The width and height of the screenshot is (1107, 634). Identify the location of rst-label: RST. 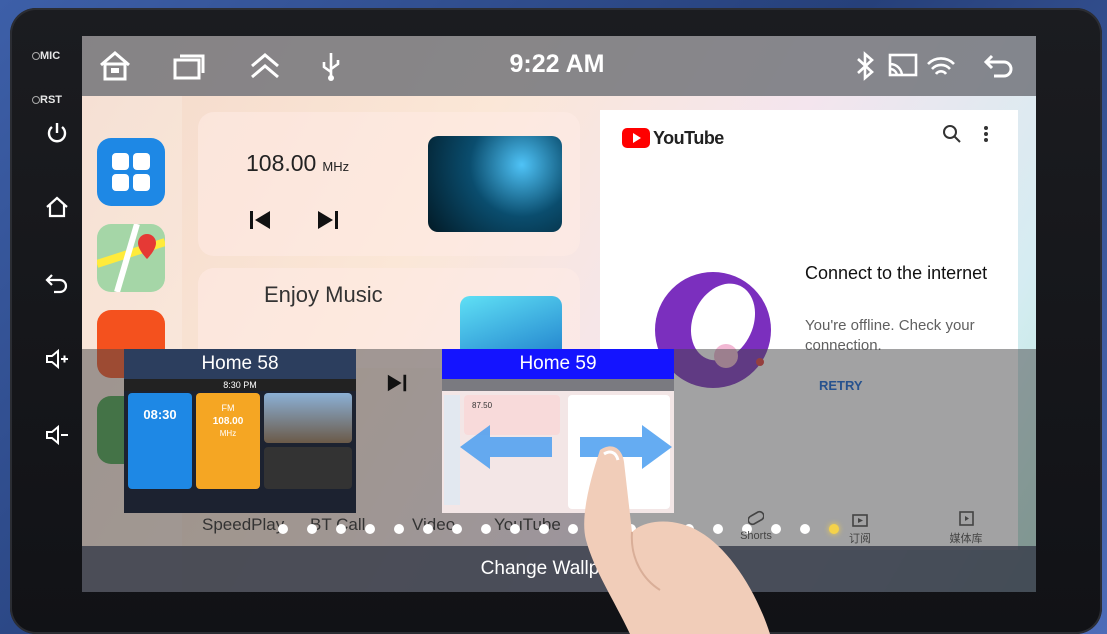
(51, 100).